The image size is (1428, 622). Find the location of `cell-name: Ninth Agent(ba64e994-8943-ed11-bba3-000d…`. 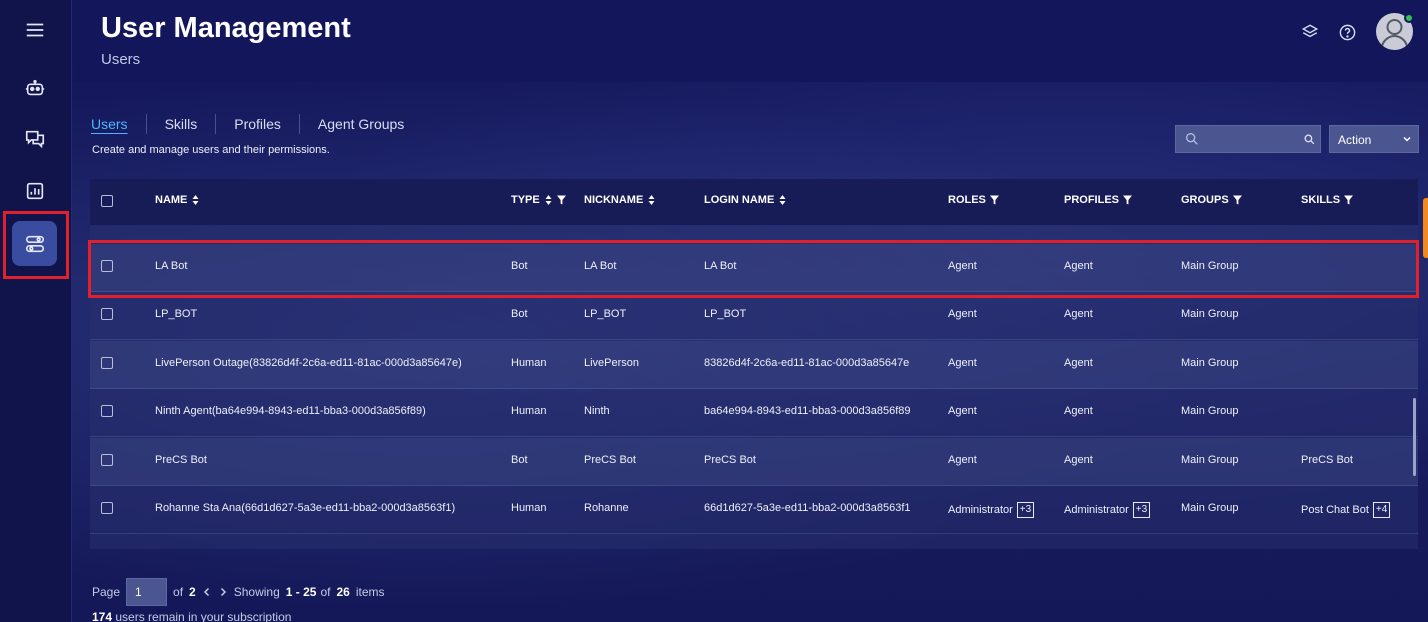

cell-name: Ninth Agent(ba64e994-8943-ed11-bba3-000d… is located at coordinates (290, 411).